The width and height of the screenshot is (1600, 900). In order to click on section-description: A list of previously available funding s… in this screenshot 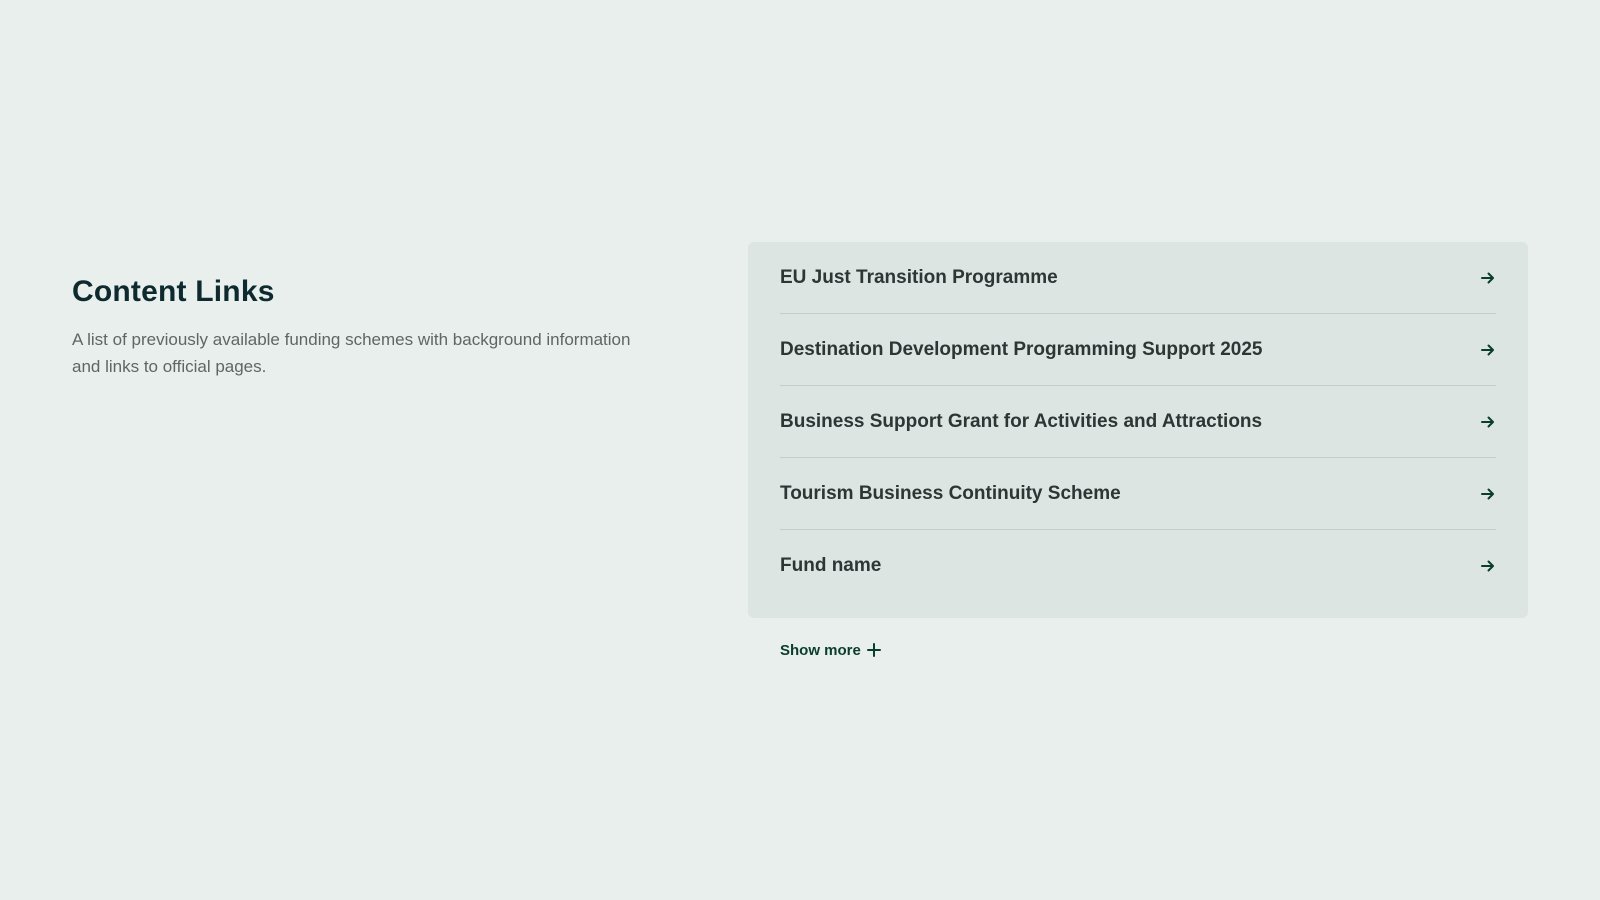, I will do `click(351, 353)`.